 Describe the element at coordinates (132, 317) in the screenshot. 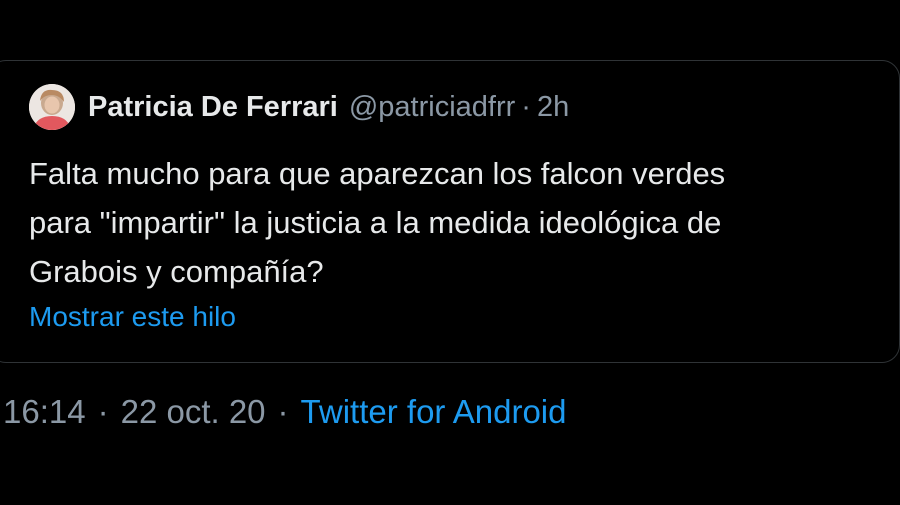

I see `show-thread-link: Mostrar este hilo` at that location.